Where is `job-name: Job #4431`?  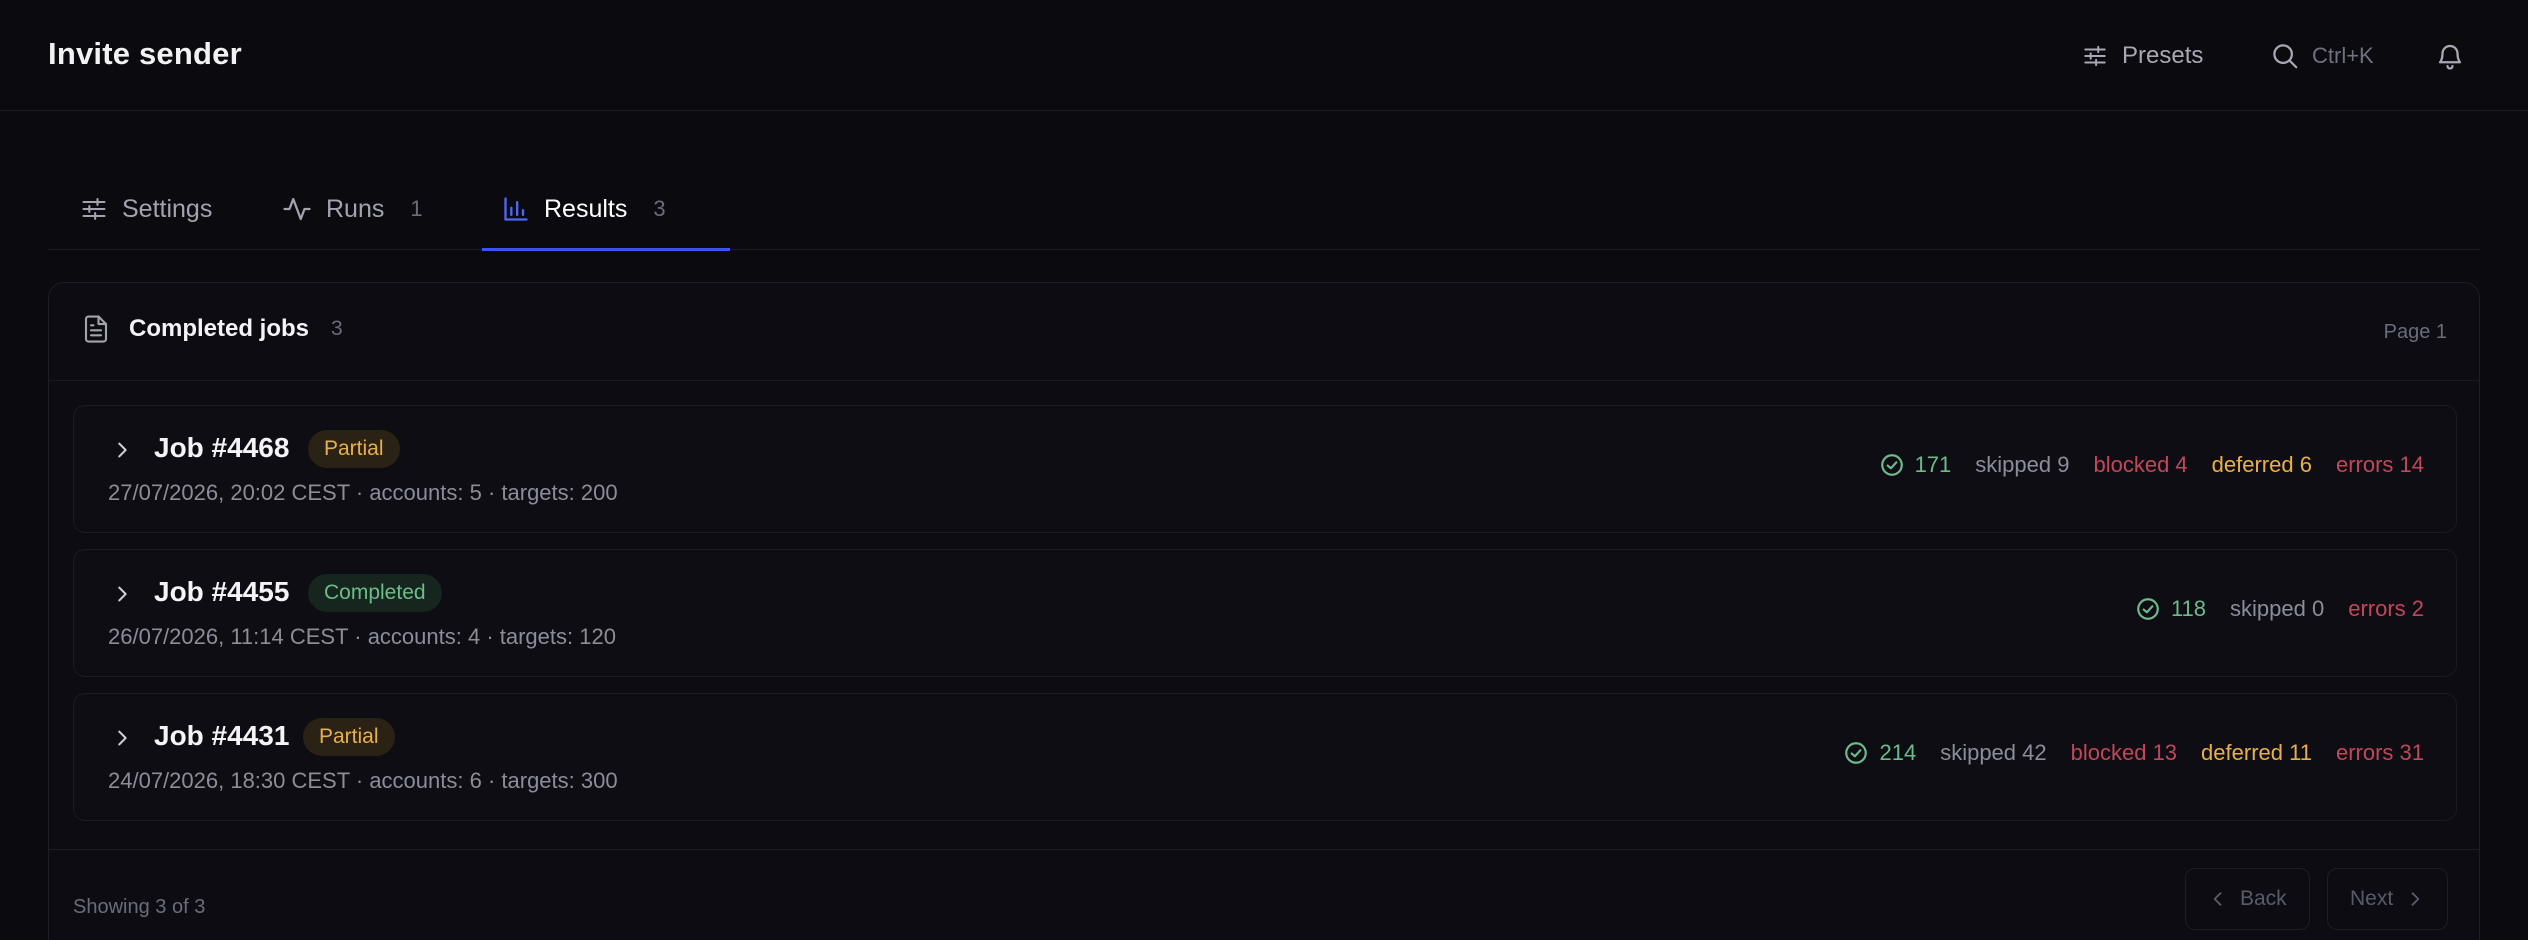
job-name: Job #4431 is located at coordinates (222, 735).